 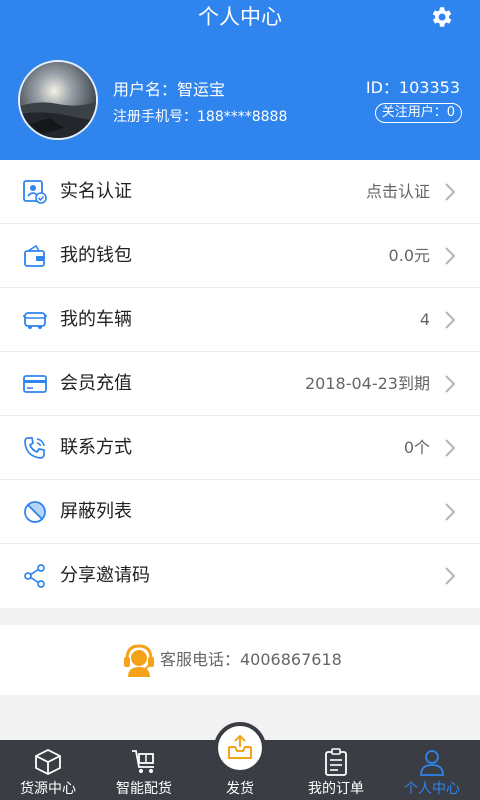 I want to click on id-card-icon, so click(x=35, y=192).